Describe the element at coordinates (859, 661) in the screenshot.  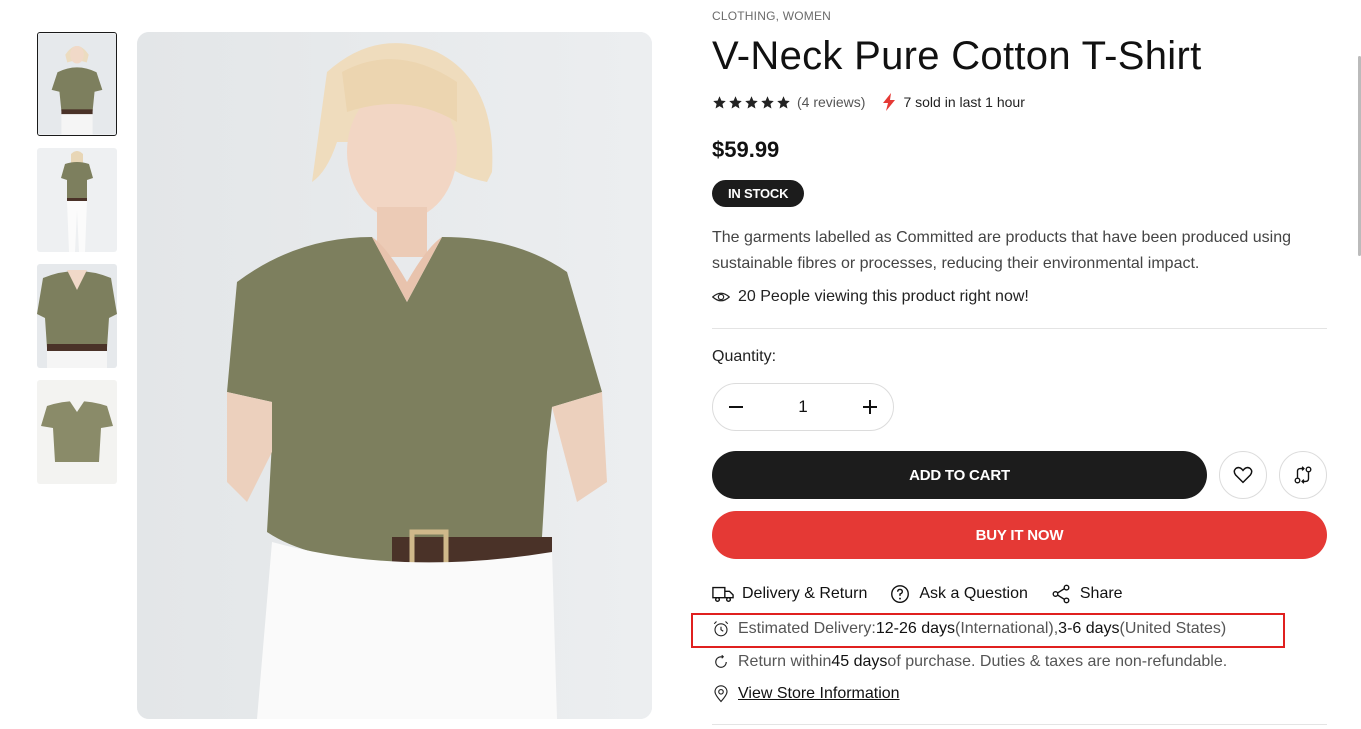
I see `return-days: 45 days` at that location.